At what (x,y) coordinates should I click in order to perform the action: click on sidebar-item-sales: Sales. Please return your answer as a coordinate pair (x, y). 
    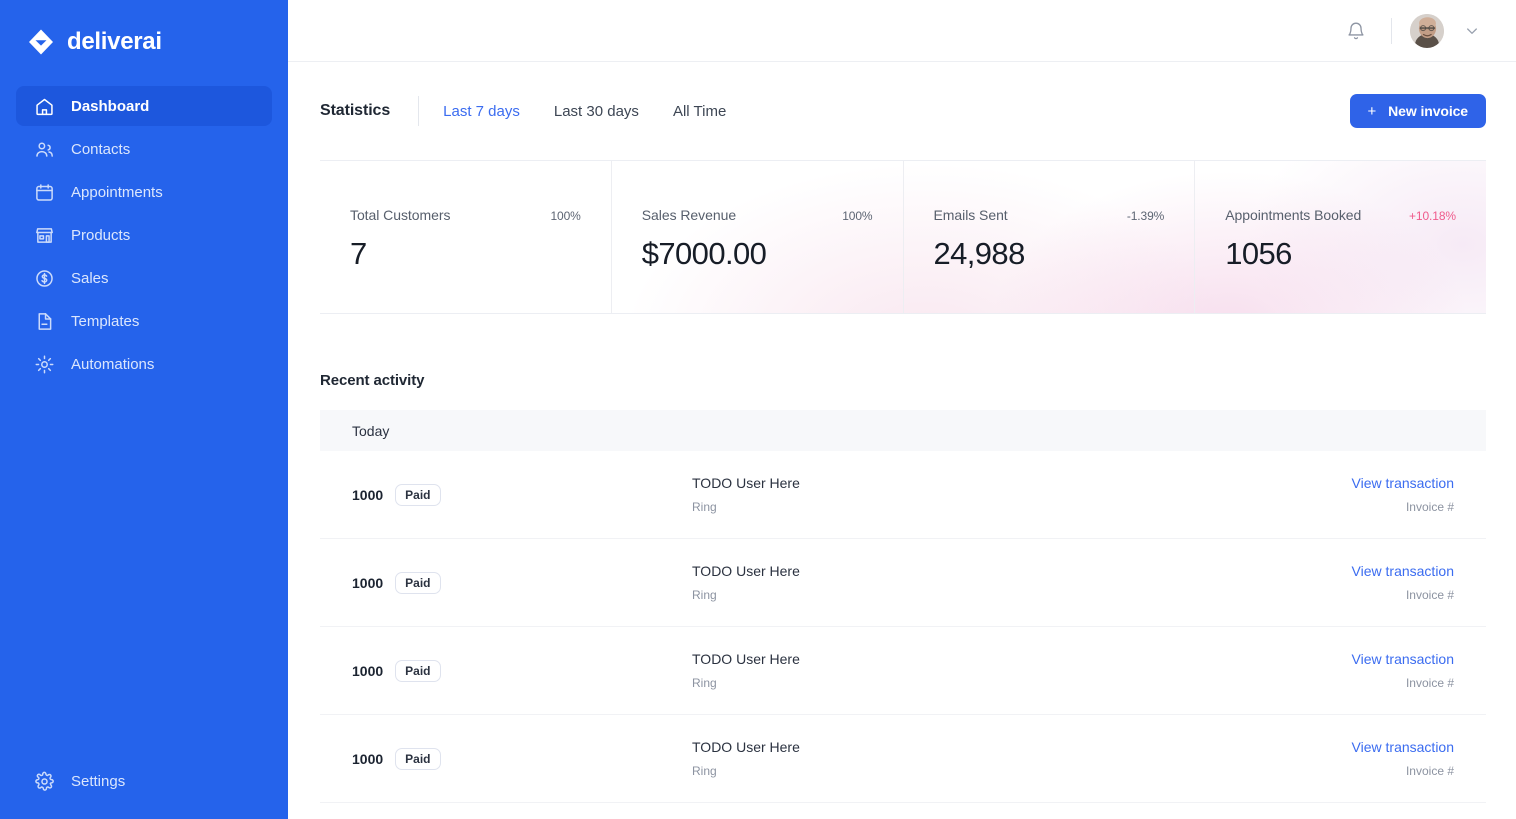
    Looking at the image, I should click on (144, 278).